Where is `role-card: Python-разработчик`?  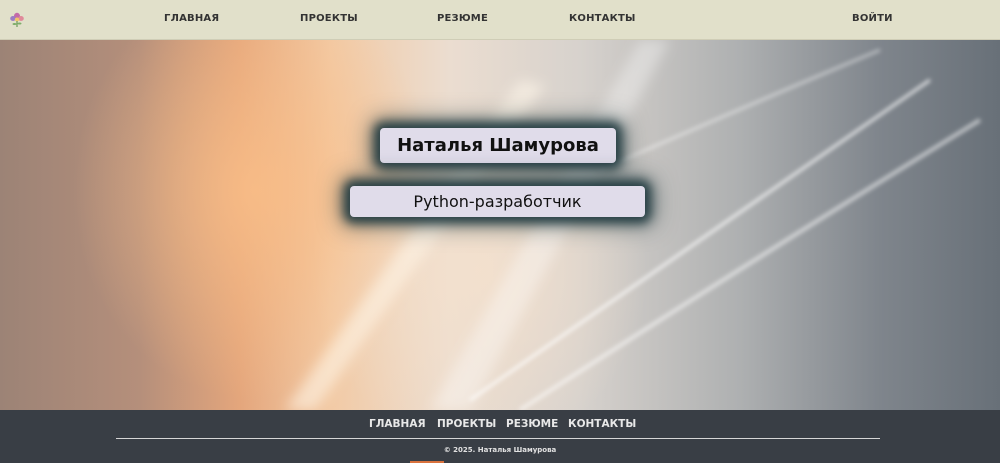
role-card: Python-разработчик is located at coordinates (497, 201).